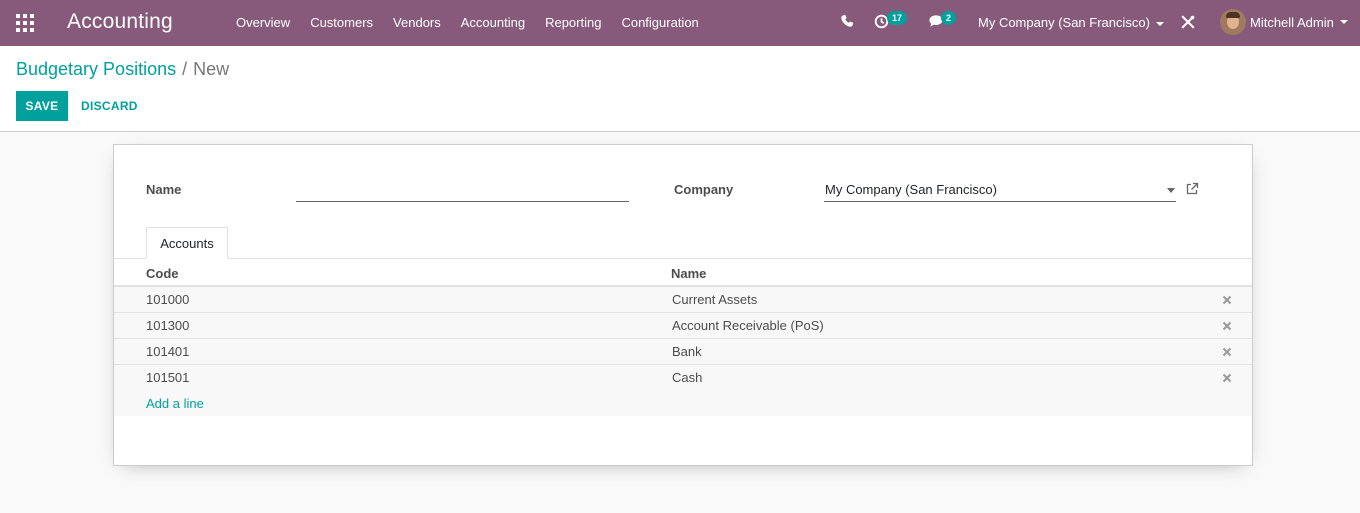 This screenshot has height=513, width=1360. I want to click on table-row: 101300 Account Receivable (PoS), so click(683, 326).